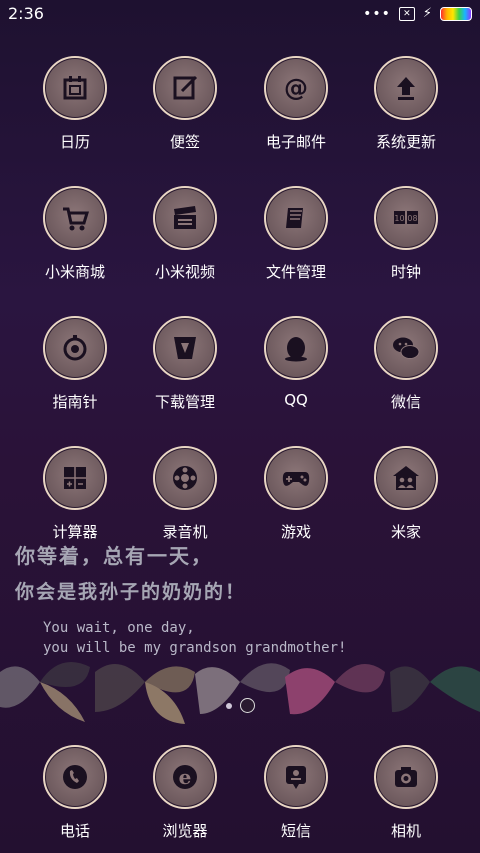  I want to click on upload-arrow-icon, so click(406, 88).